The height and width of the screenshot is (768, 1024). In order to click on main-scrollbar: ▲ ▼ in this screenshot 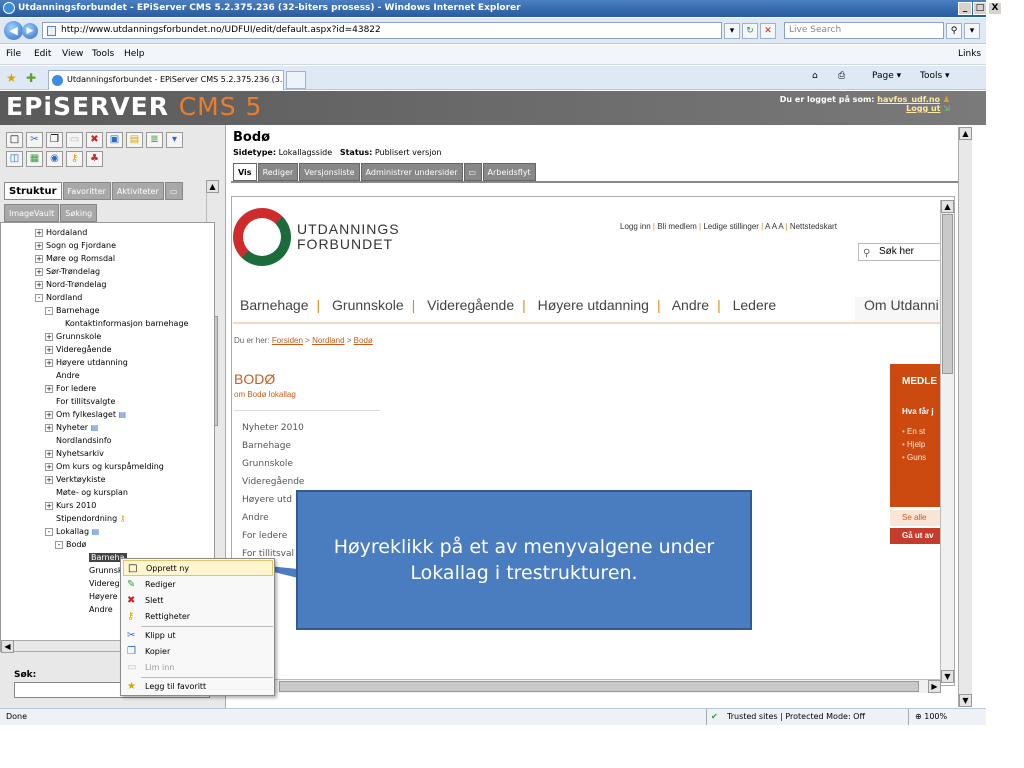, I will do `click(965, 417)`.